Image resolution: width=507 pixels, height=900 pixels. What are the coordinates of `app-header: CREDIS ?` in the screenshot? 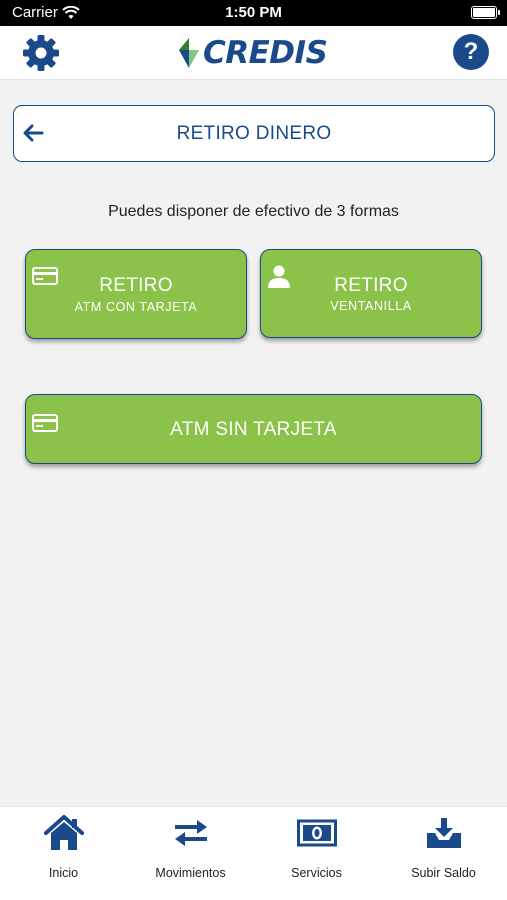 It's located at (253, 53).